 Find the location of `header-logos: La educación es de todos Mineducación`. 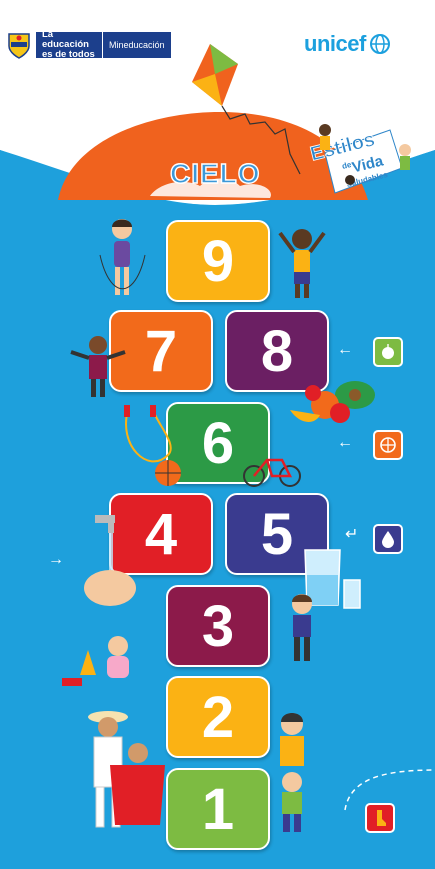

header-logos: La educación es de todos Mineducación is located at coordinates (85, 45).